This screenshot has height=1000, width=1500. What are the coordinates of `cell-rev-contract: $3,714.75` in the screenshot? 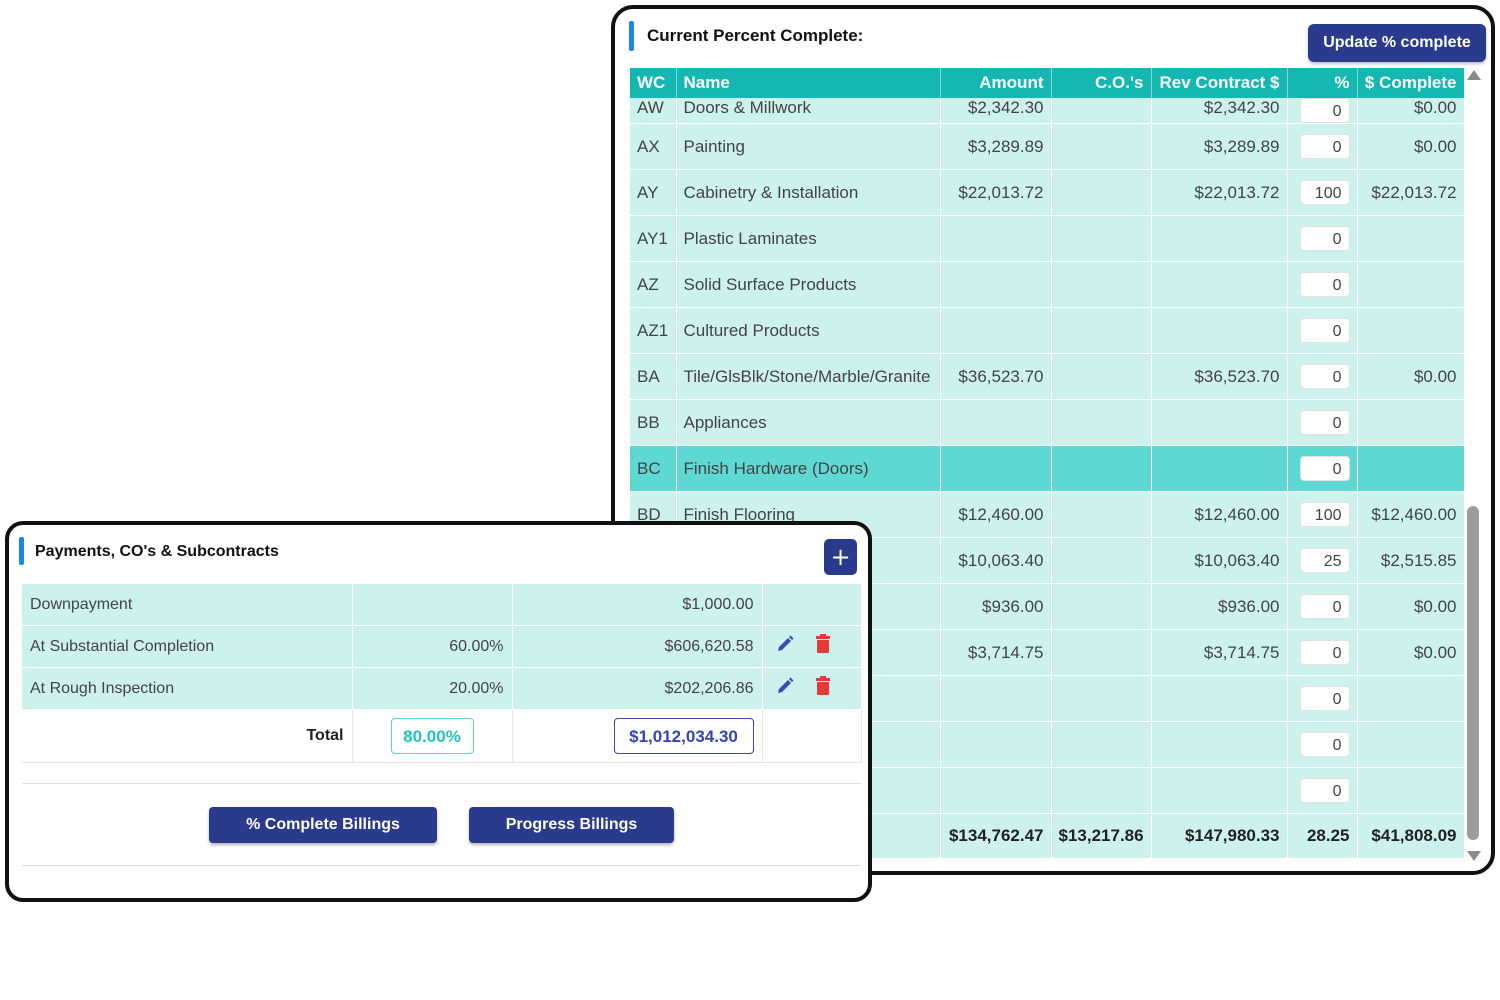 It's located at (1219, 652).